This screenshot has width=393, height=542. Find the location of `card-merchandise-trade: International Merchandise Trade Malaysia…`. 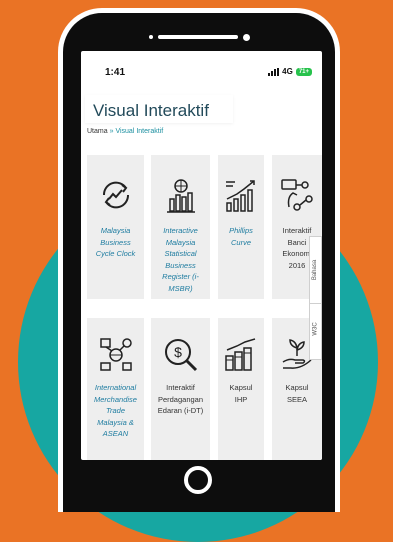

card-merchandise-trade: International Merchandise Trade Malaysia… is located at coordinates (115, 389).